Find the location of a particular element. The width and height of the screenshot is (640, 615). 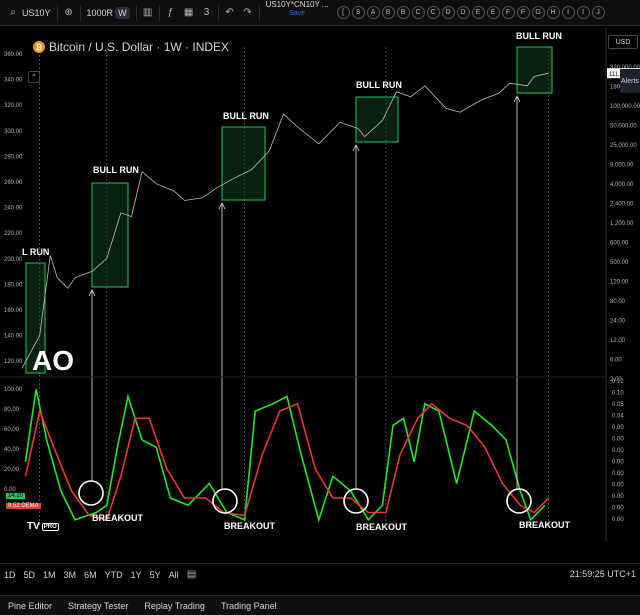

undo-icon: ↶ is located at coordinates (230, 13).